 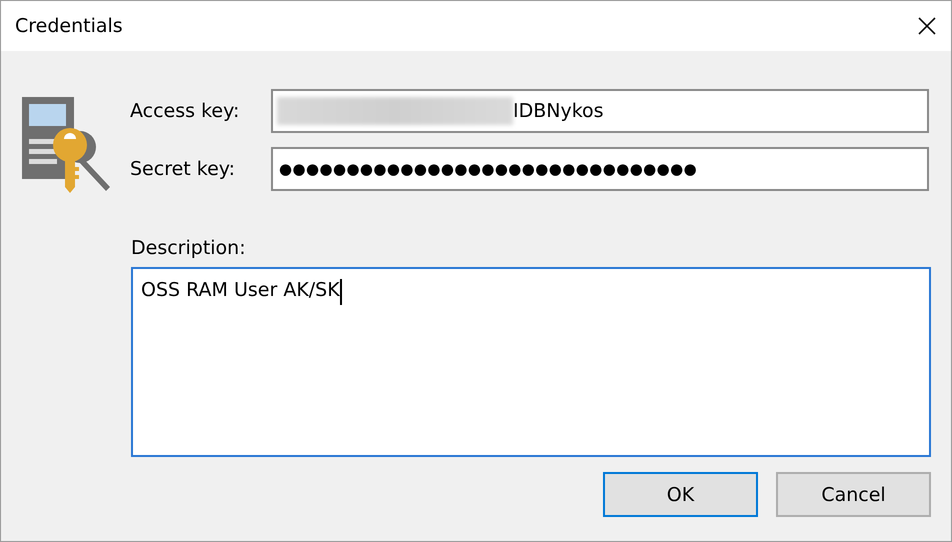 What do you see at coordinates (680, 494) in the screenshot?
I see `dialog-button: OK` at bounding box center [680, 494].